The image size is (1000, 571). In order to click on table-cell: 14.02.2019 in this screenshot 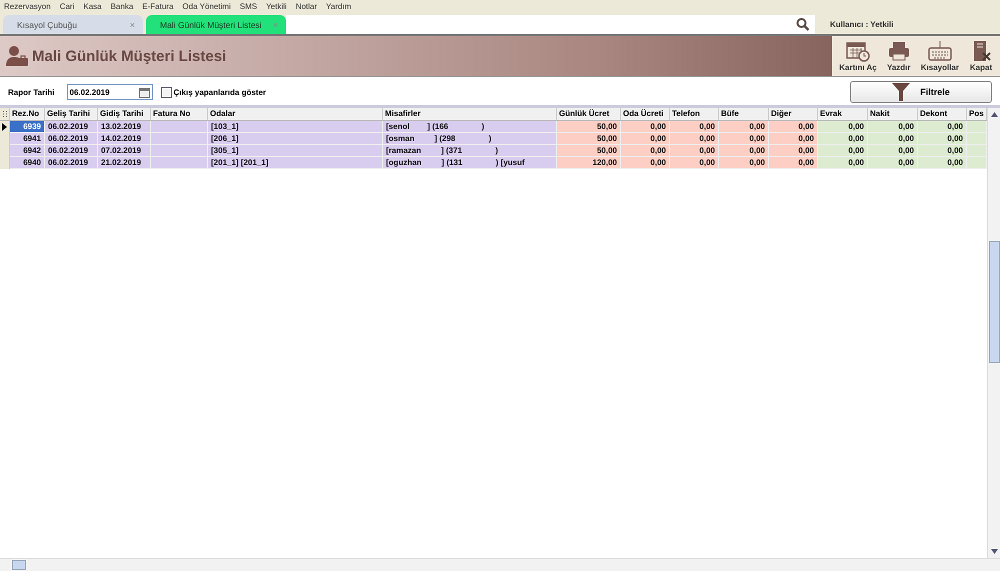, I will do `click(124, 139)`.